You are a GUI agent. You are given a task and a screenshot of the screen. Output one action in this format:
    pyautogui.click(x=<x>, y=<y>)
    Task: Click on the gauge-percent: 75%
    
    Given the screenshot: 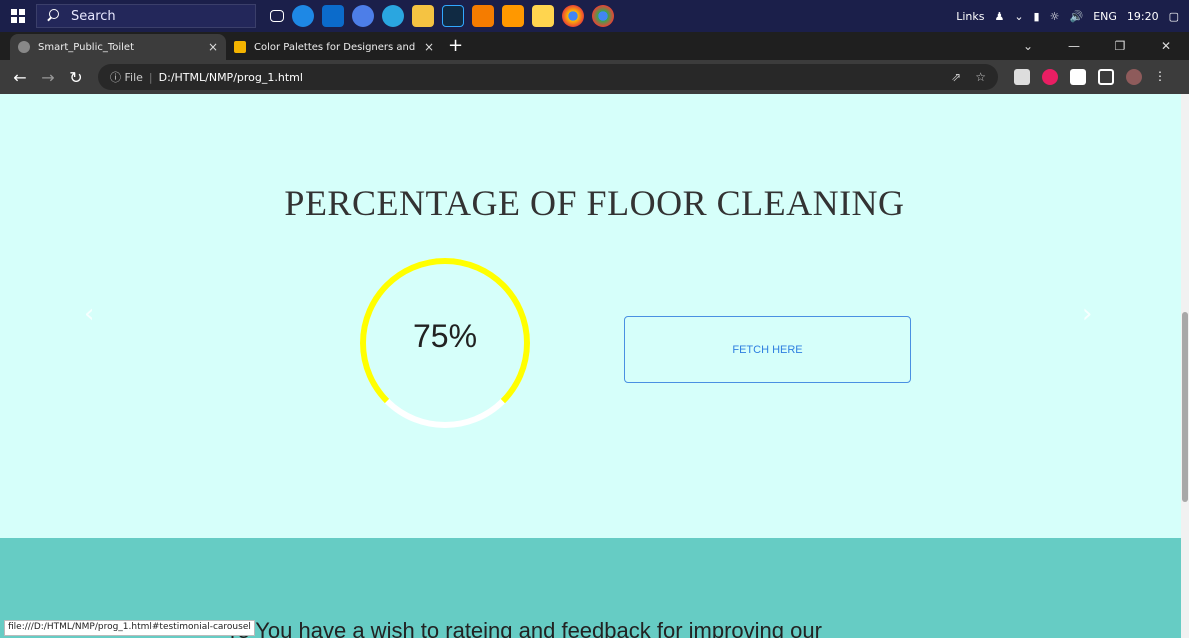 What is the action you would take?
    pyautogui.click(x=445, y=336)
    